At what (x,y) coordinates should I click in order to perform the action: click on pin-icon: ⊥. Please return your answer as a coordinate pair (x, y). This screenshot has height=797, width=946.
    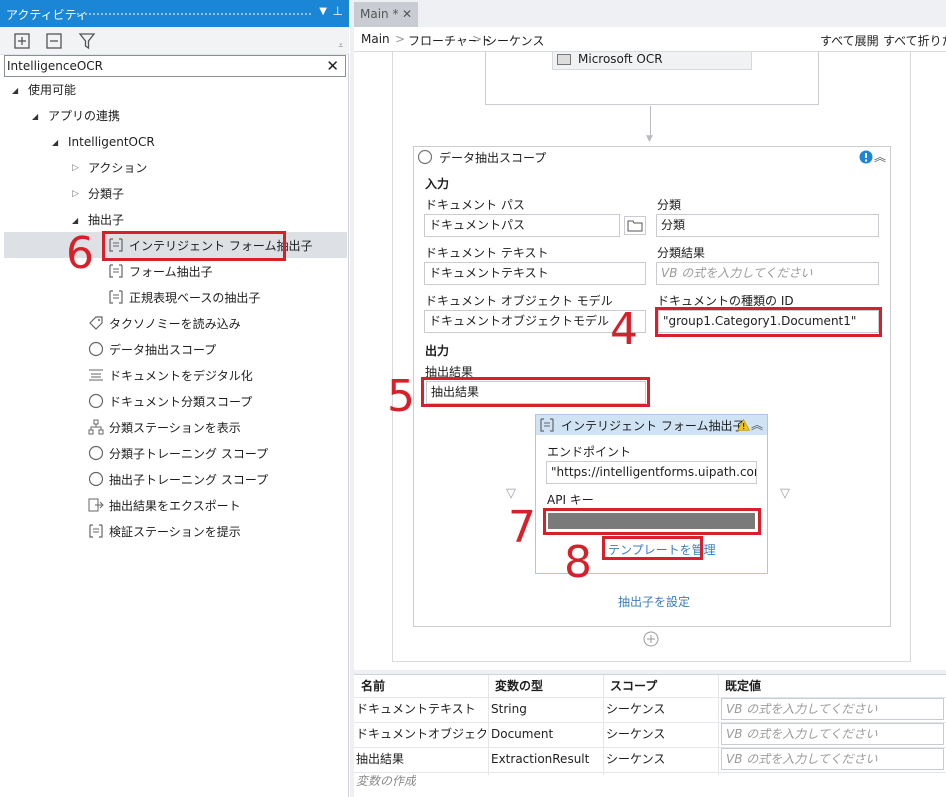
    Looking at the image, I should click on (338, 11).